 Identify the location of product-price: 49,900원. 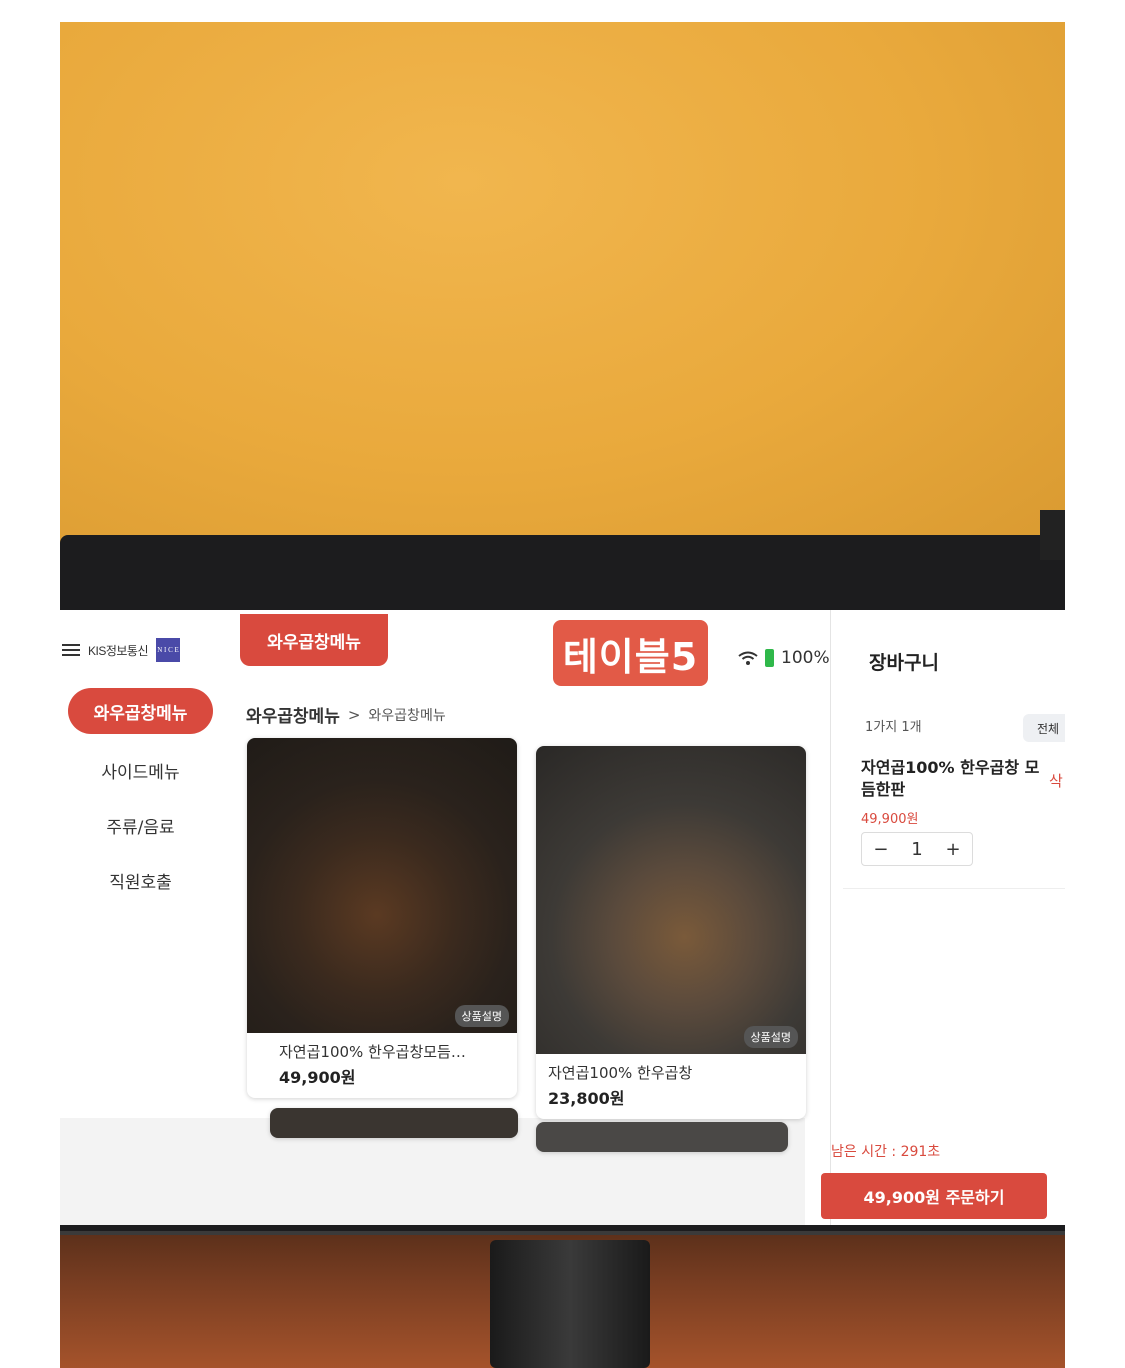
(317, 1077).